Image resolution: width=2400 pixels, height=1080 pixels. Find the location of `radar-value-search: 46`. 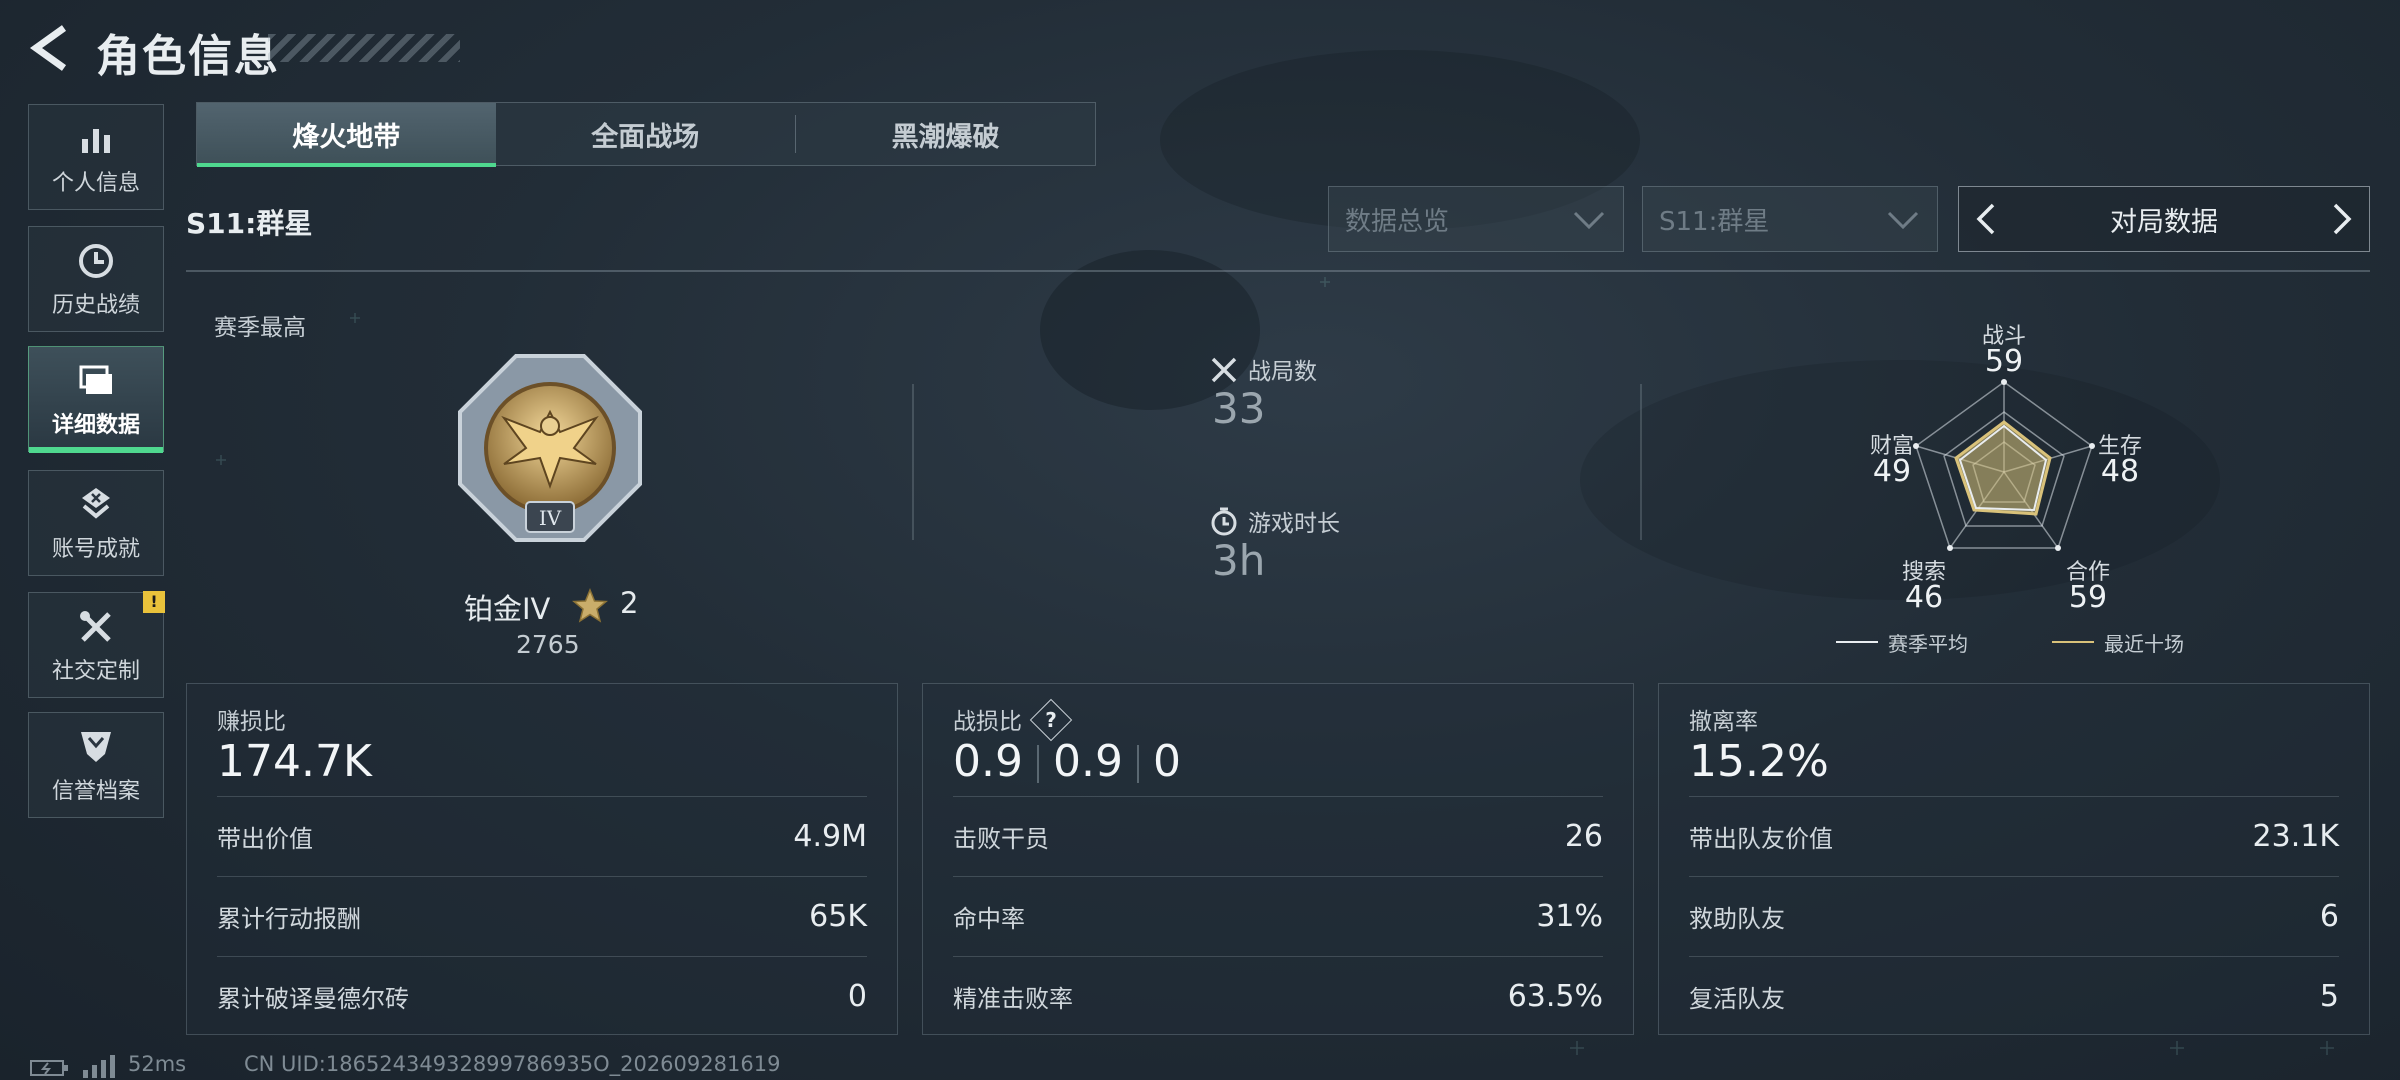

radar-value-search: 46 is located at coordinates (1924, 597).